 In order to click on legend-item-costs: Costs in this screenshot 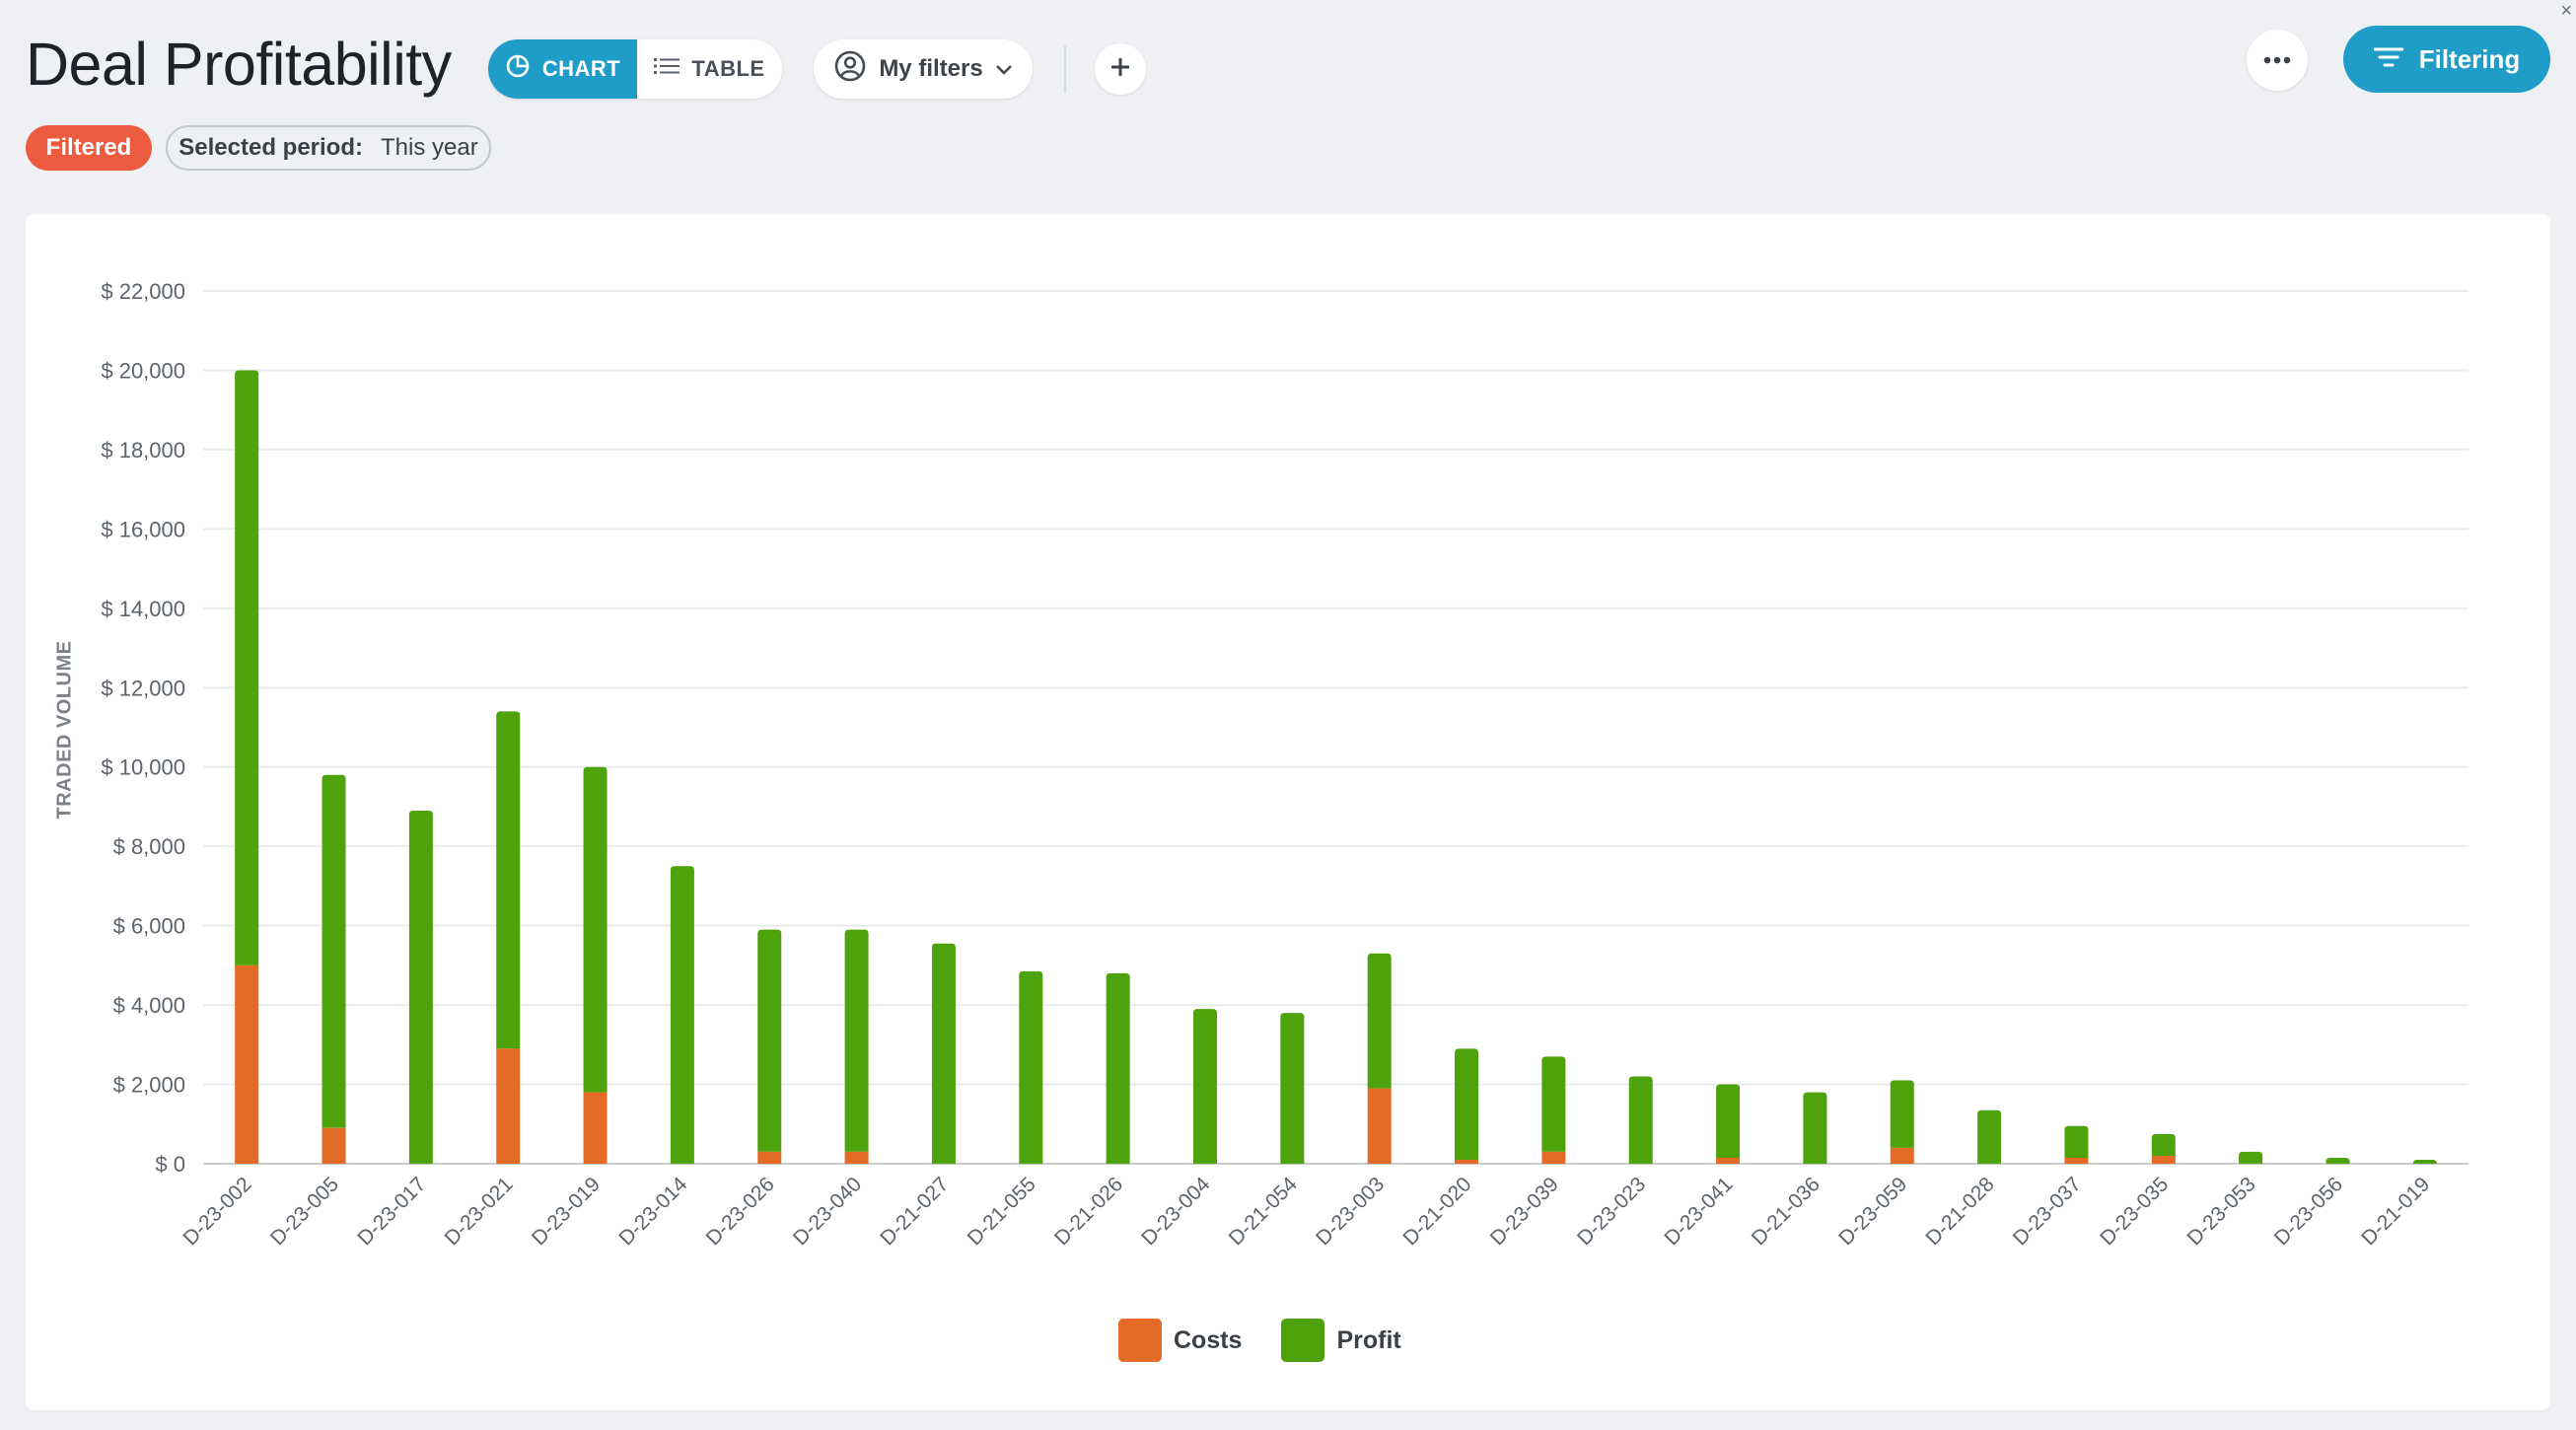, I will do `click(1180, 1340)`.